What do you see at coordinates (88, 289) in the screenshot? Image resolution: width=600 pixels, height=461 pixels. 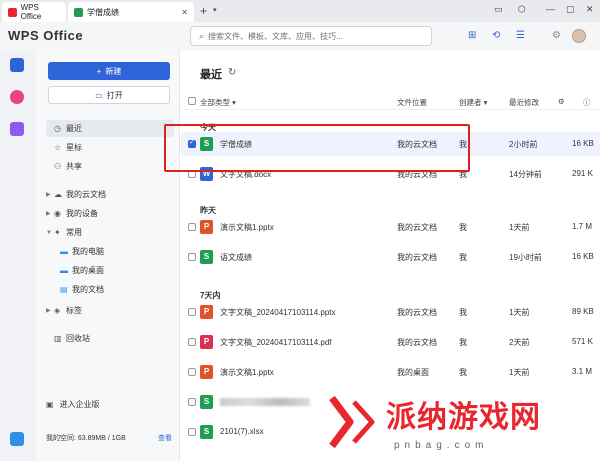 I see `nav-label: 我的文档` at bounding box center [88, 289].